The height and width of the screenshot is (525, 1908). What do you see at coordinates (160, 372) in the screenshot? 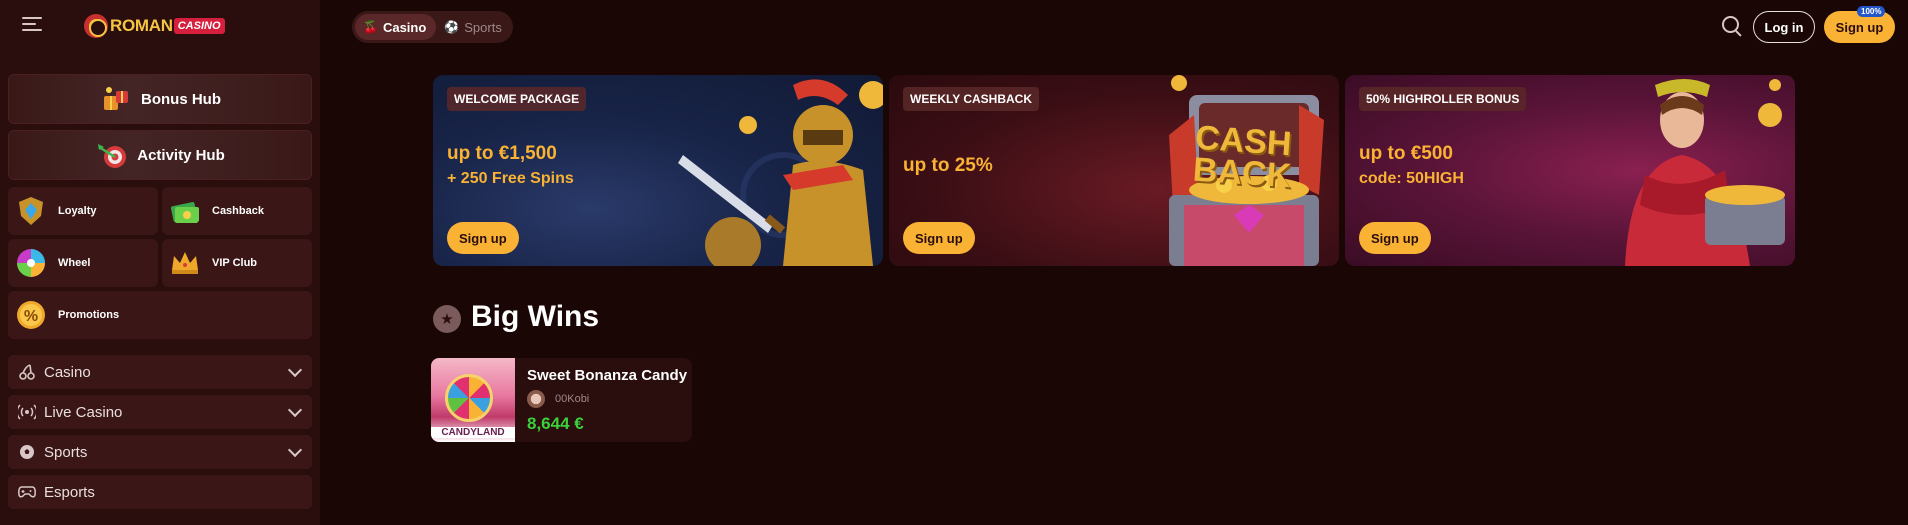
I see `sidebar-item-casino: Casino` at bounding box center [160, 372].